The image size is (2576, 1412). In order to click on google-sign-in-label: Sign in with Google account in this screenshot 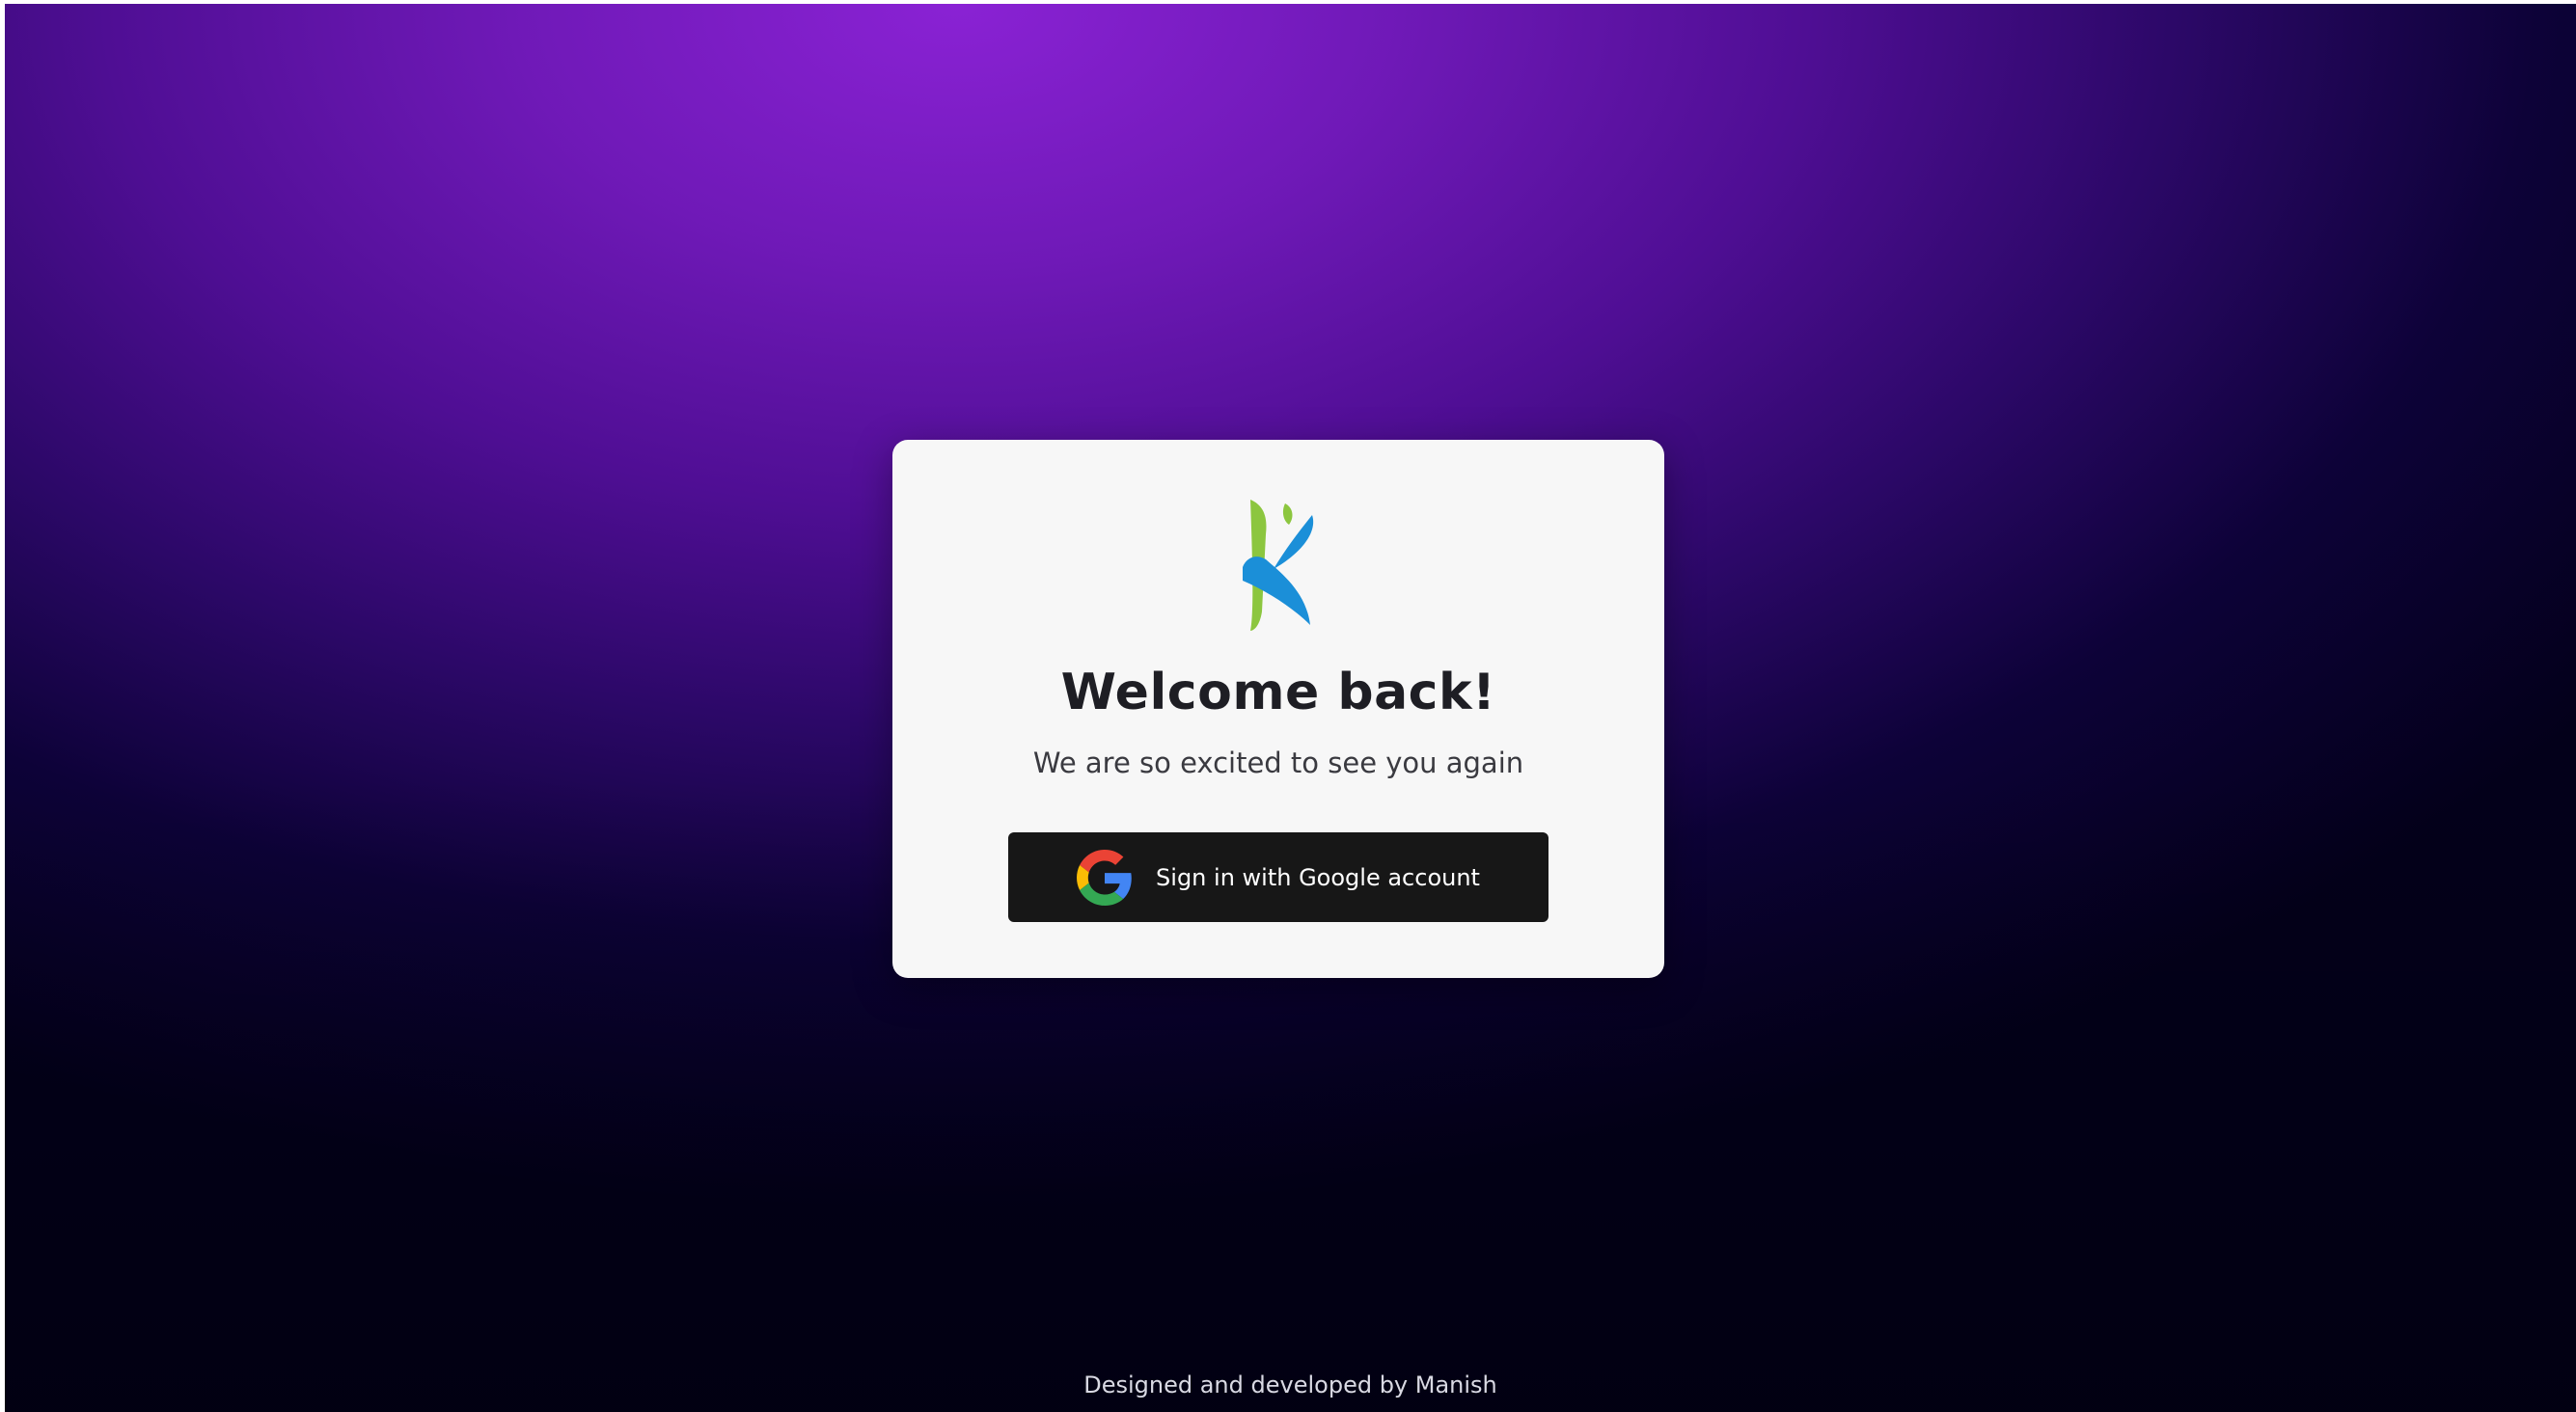, I will do `click(1318, 877)`.